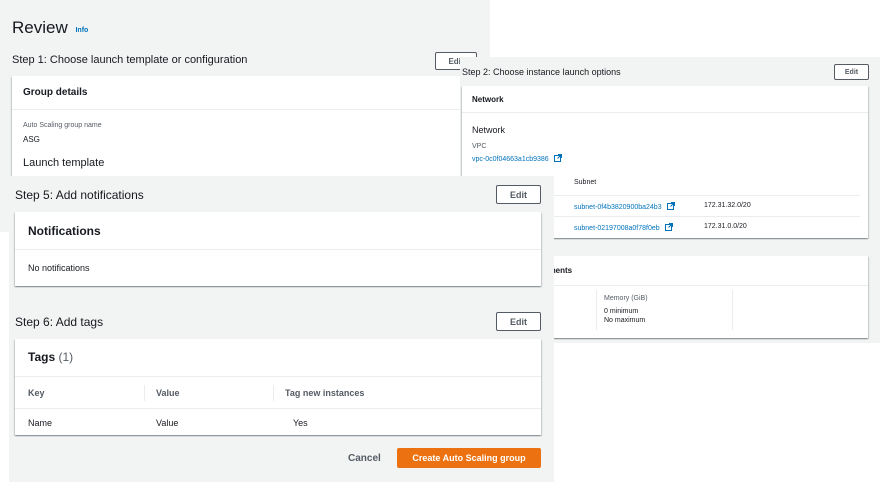 This screenshot has width=880, height=482. Describe the element at coordinates (167, 423) in the screenshot. I see `tag-value-cell: Value` at that location.